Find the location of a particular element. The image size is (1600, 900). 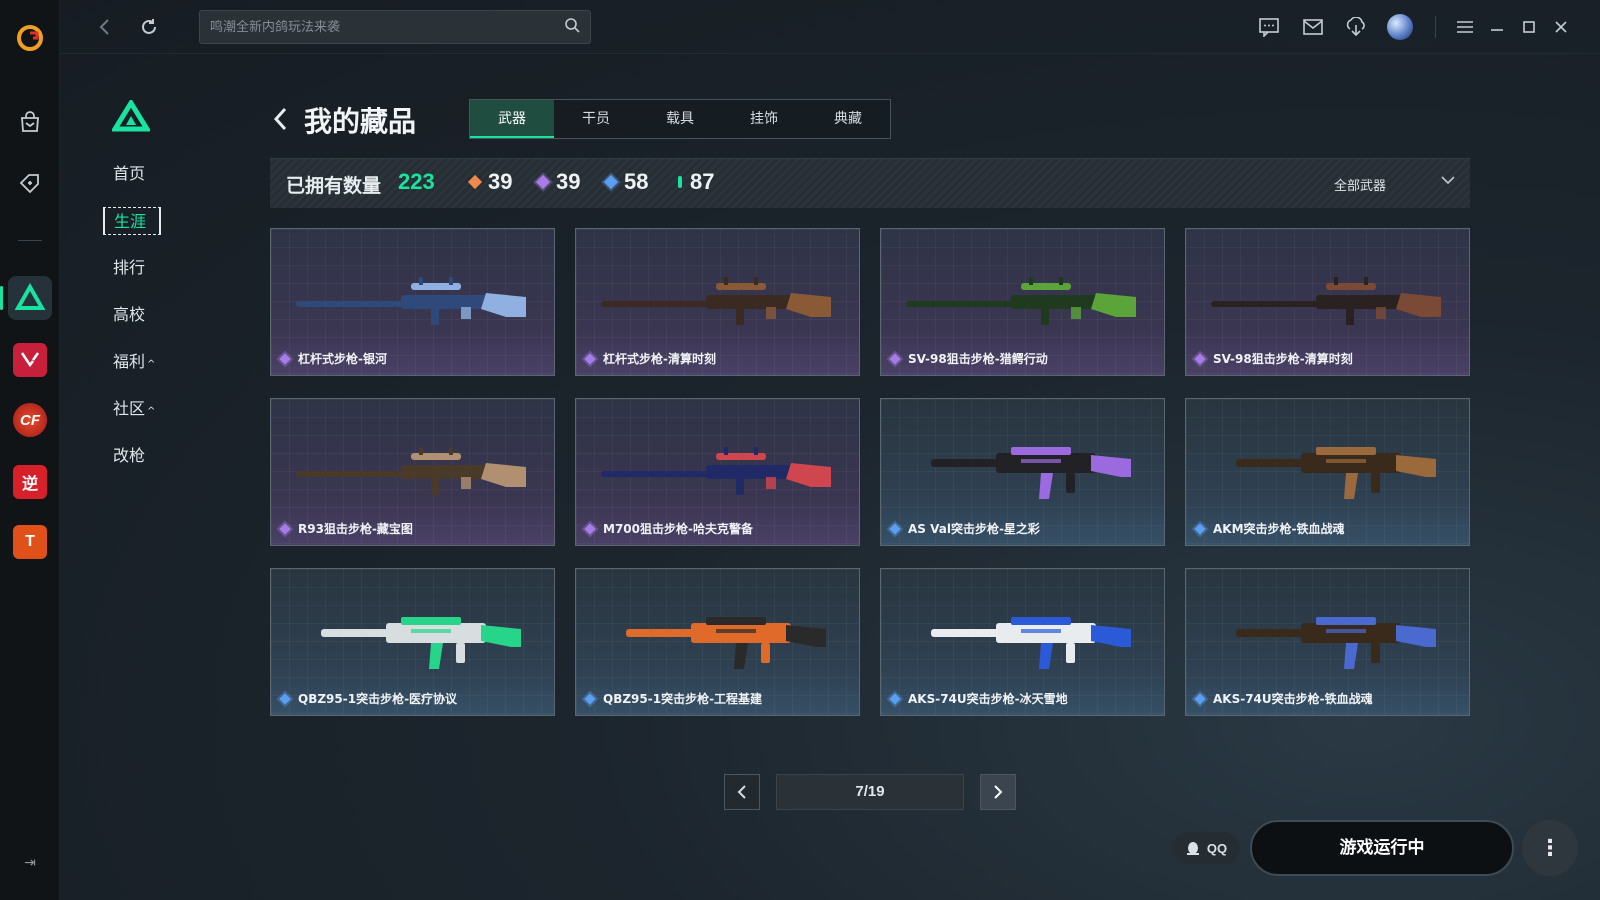

weapon-card-label: QBZ95-1突击步枪-工程基建 is located at coordinates (673, 698).